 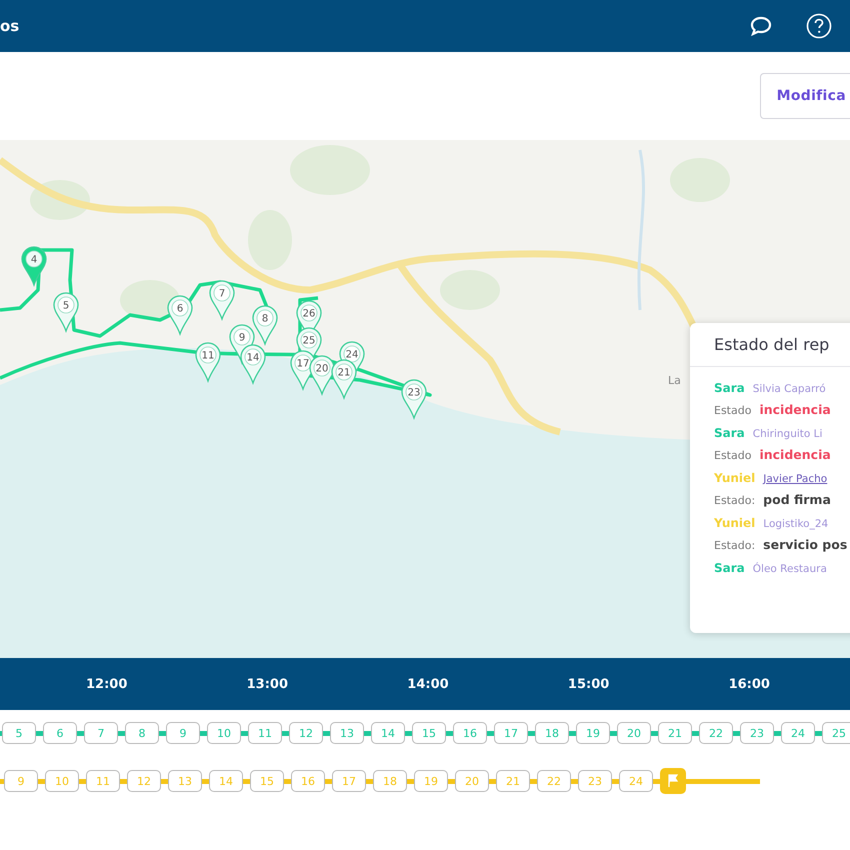 I want to click on client-link: Javier Pacho, so click(x=795, y=479).